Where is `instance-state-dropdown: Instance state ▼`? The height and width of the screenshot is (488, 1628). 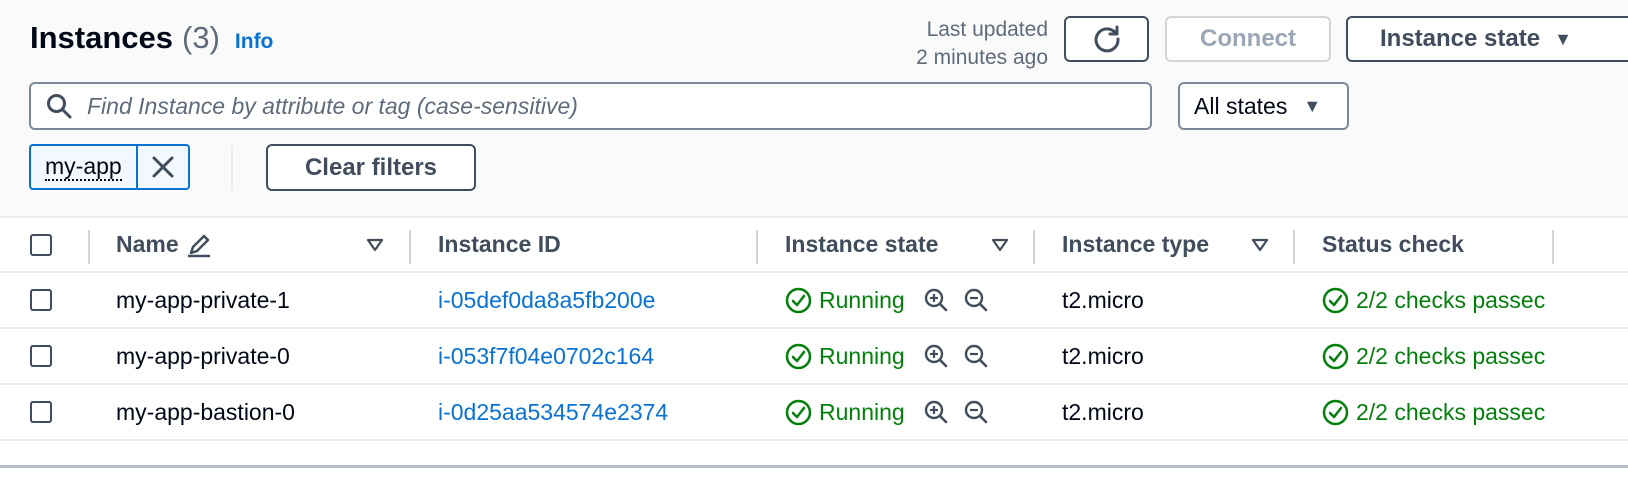
instance-state-dropdown: Instance state ▼ is located at coordinates (1487, 39).